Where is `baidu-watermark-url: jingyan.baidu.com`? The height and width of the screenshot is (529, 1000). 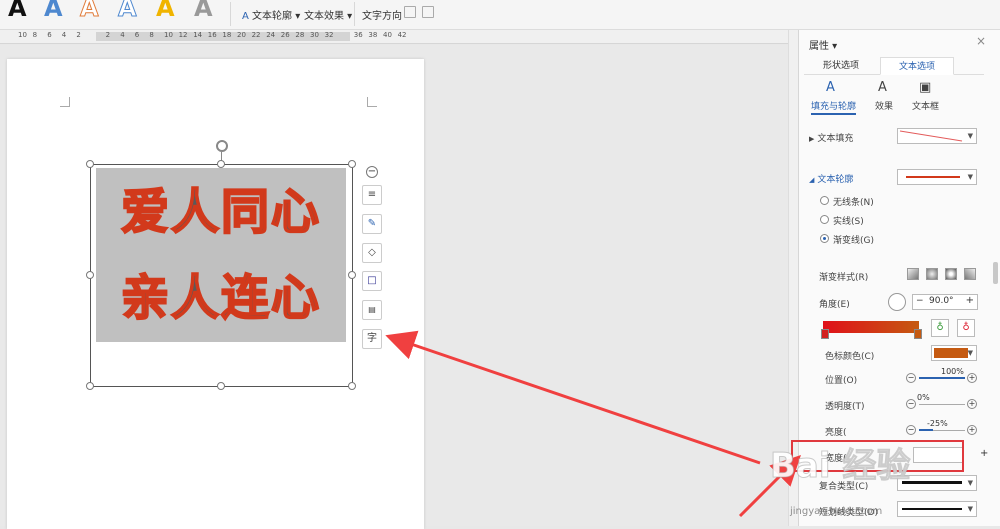
baidu-watermark-url: jingyan.baidu.com is located at coordinates (836, 511).